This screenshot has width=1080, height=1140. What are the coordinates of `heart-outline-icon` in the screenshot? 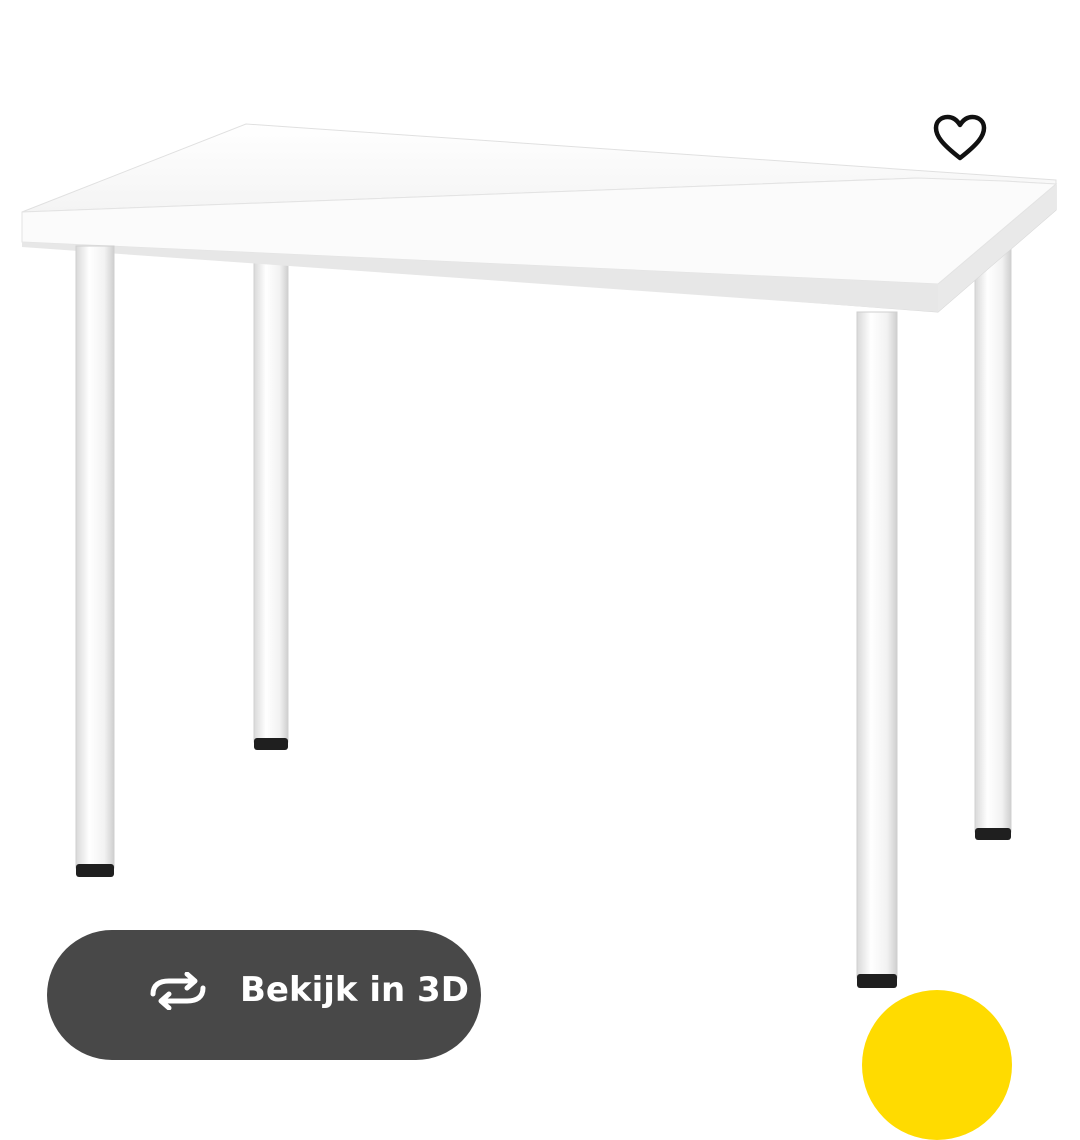 It's located at (960, 137).